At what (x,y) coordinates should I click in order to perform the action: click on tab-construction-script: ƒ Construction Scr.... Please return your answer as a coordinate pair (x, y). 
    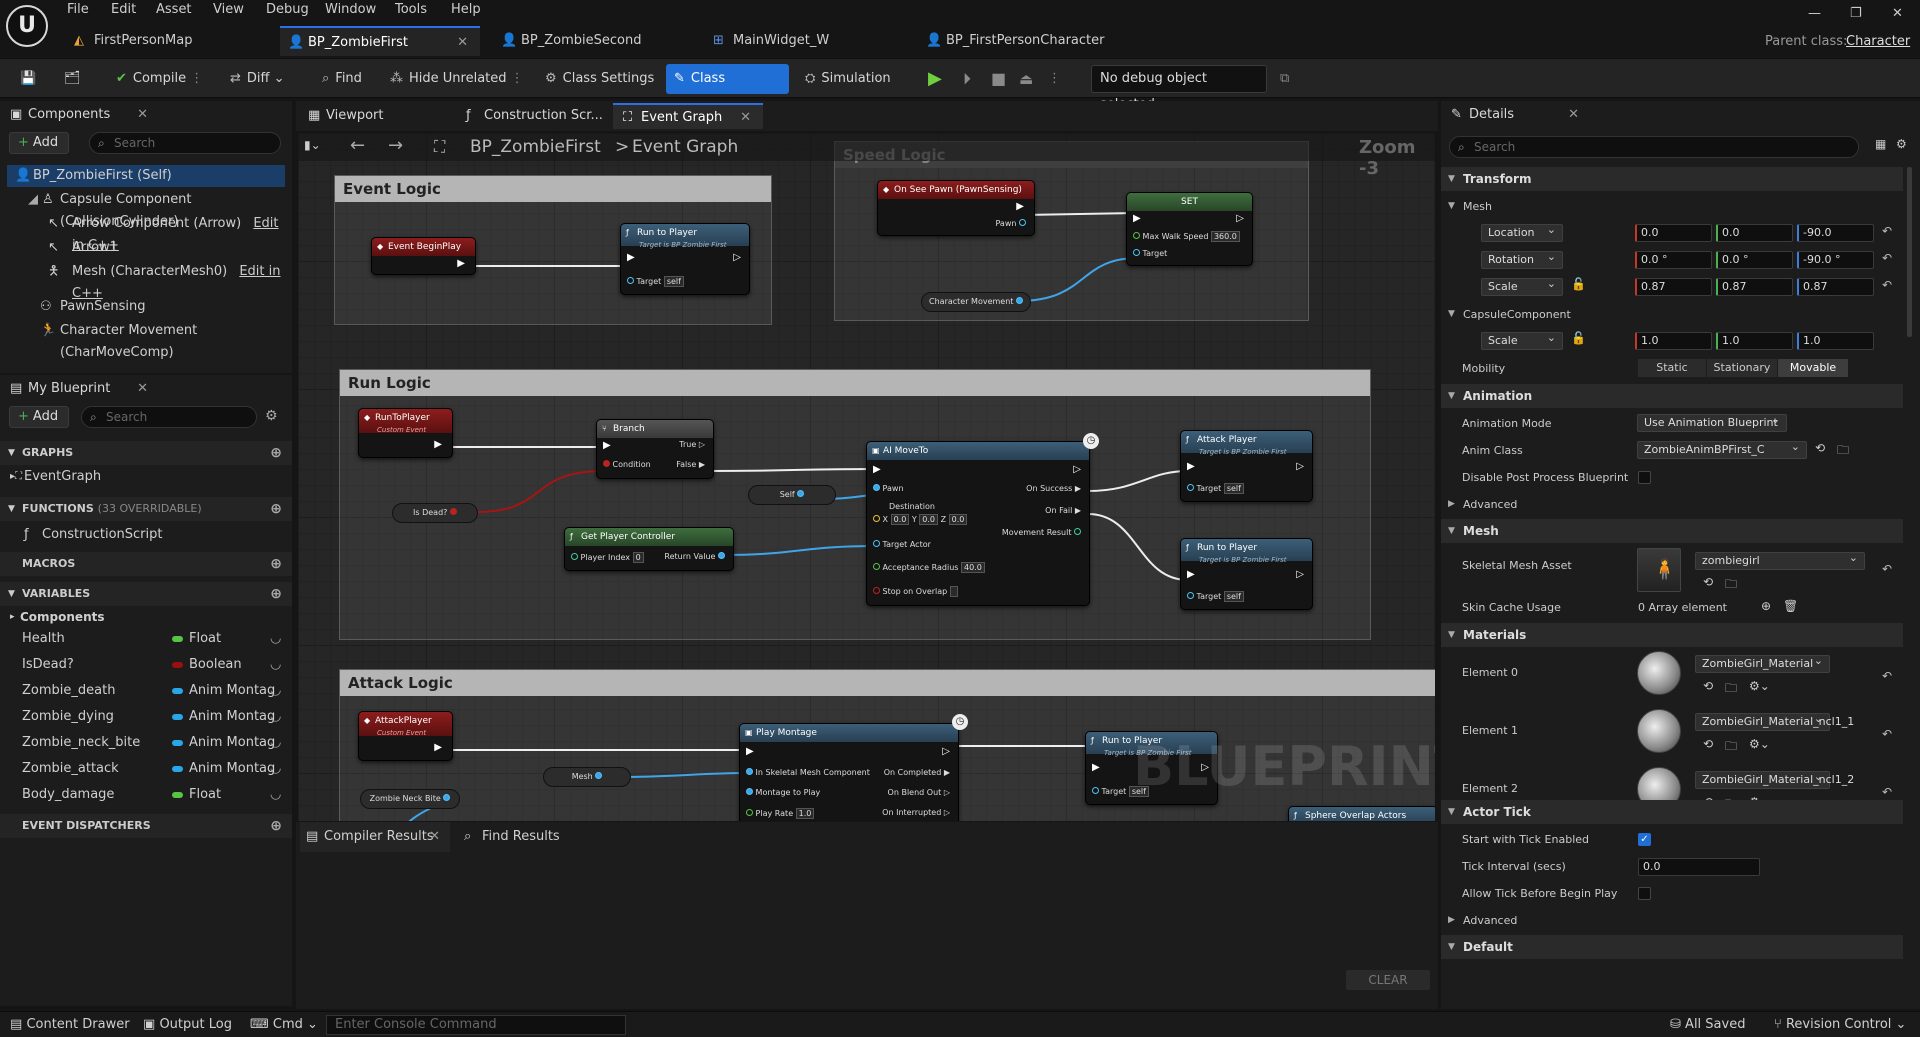
    Looking at the image, I should click on (531, 116).